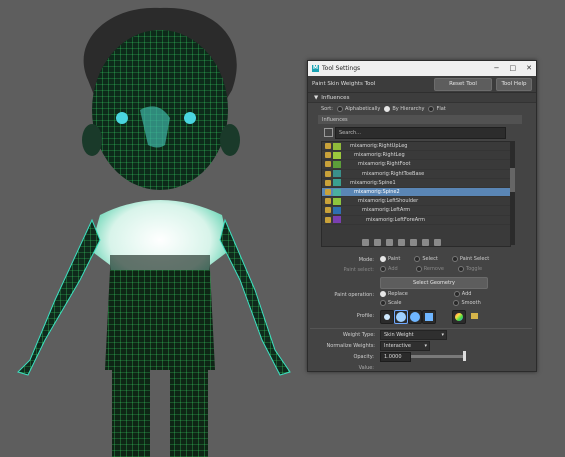  I want to click on profile-soft-icon, so click(401, 317).